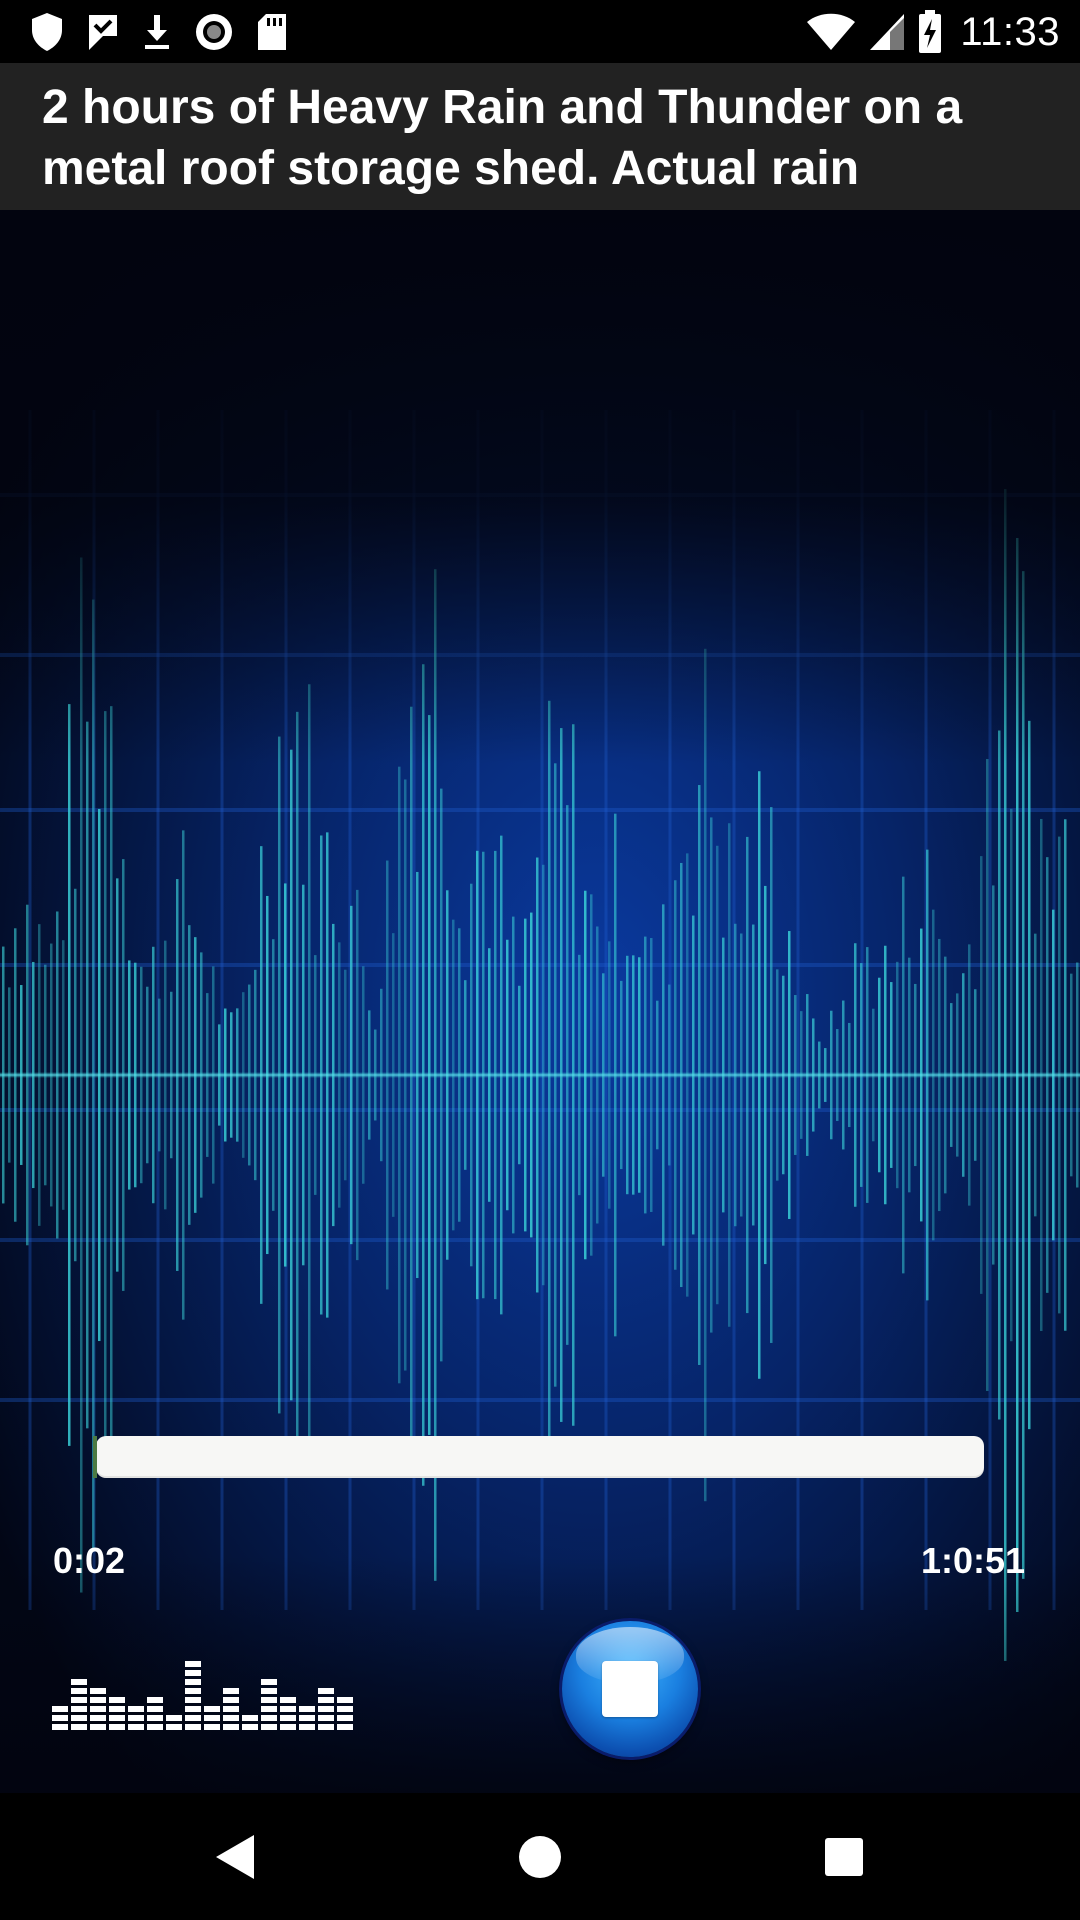 This screenshot has width=1080, height=1920. I want to click on home-icon, so click(540, 1856).